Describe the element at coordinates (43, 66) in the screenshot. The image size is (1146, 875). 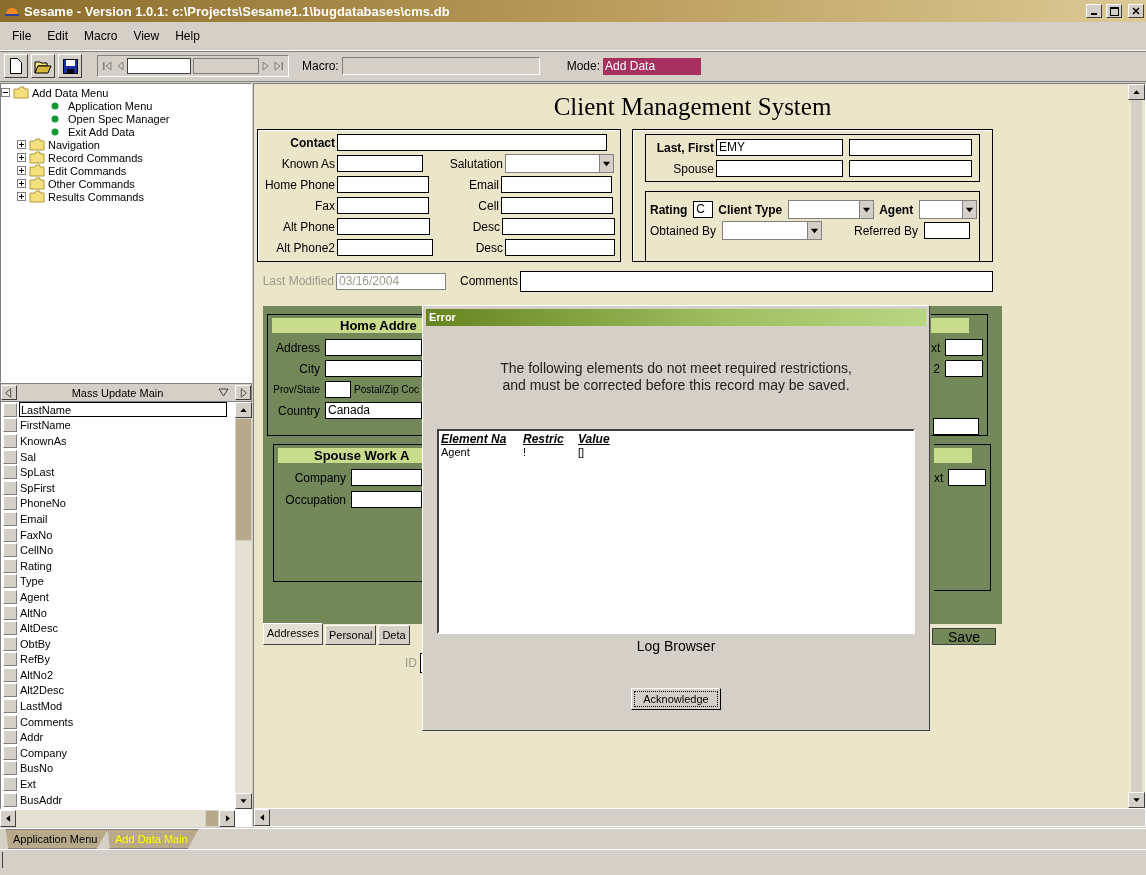
I see `open-folder-button` at that location.